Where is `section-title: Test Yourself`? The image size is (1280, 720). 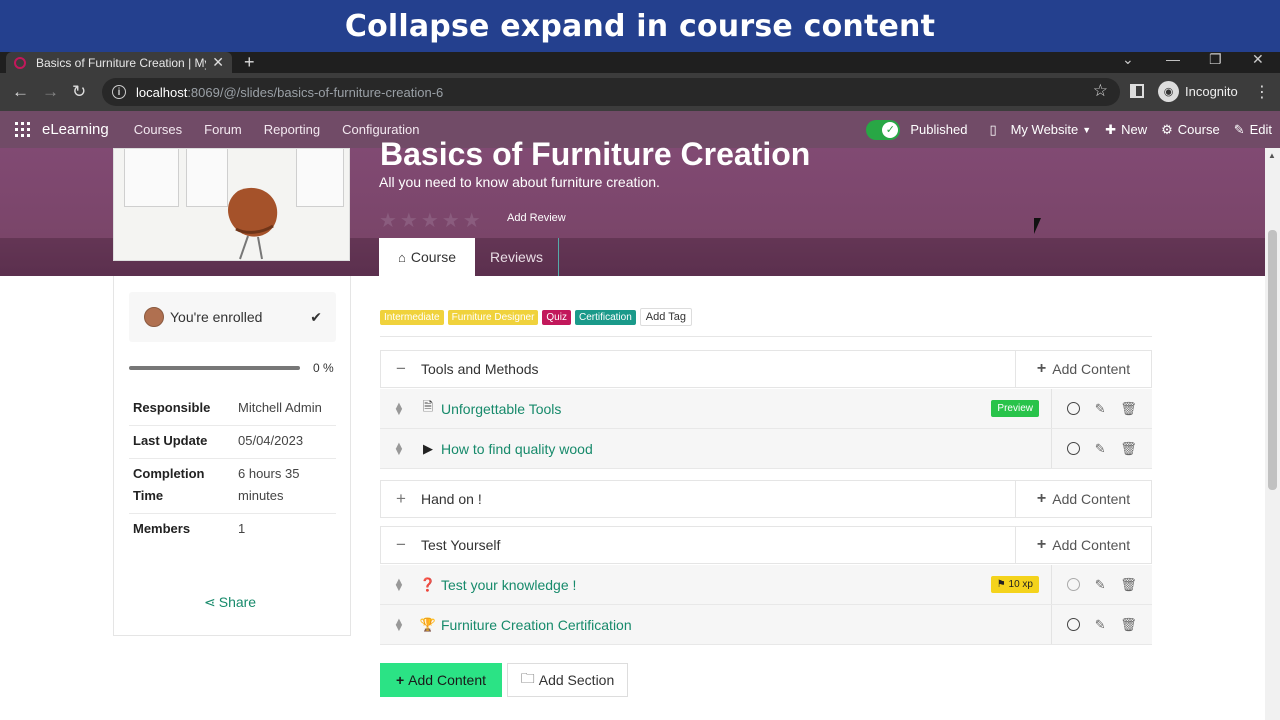
section-title: Test Yourself is located at coordinates (718, 545).